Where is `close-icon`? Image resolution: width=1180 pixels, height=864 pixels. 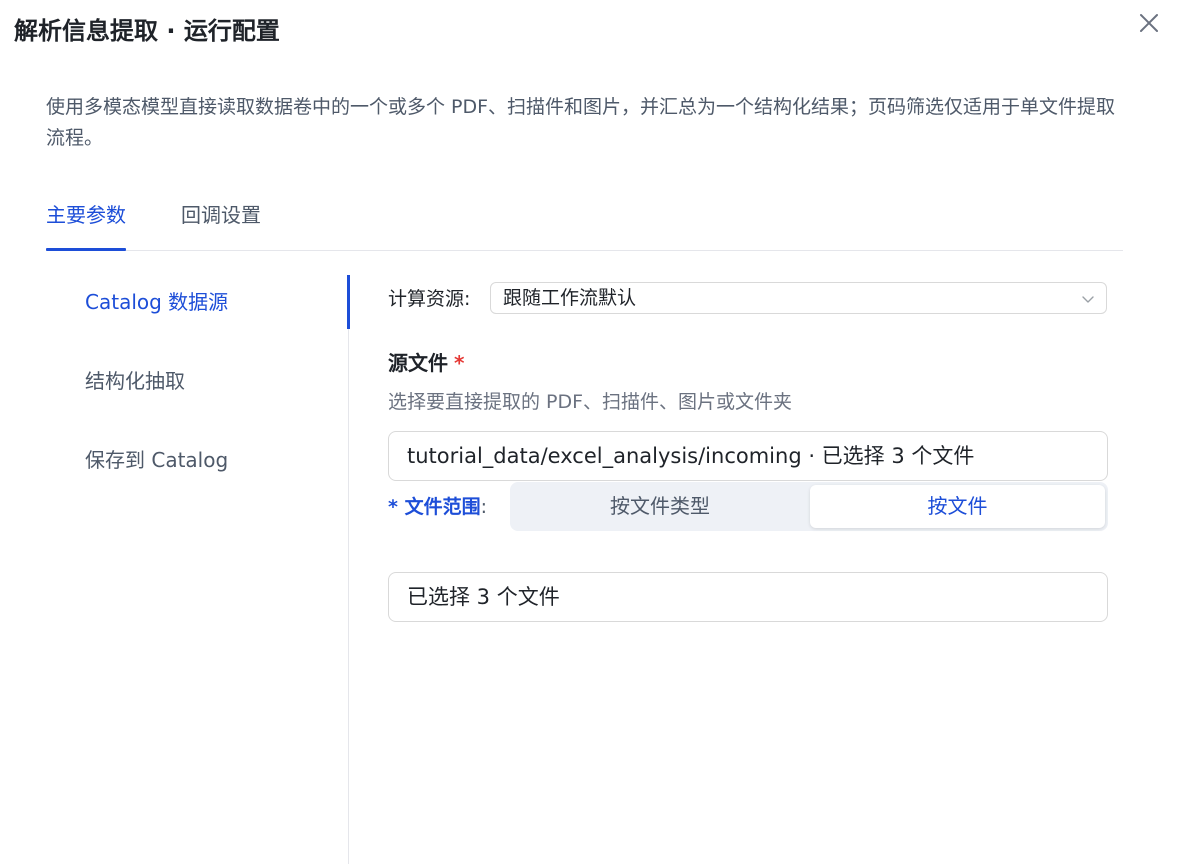
close-icon is located at coordinates (1149, 23).